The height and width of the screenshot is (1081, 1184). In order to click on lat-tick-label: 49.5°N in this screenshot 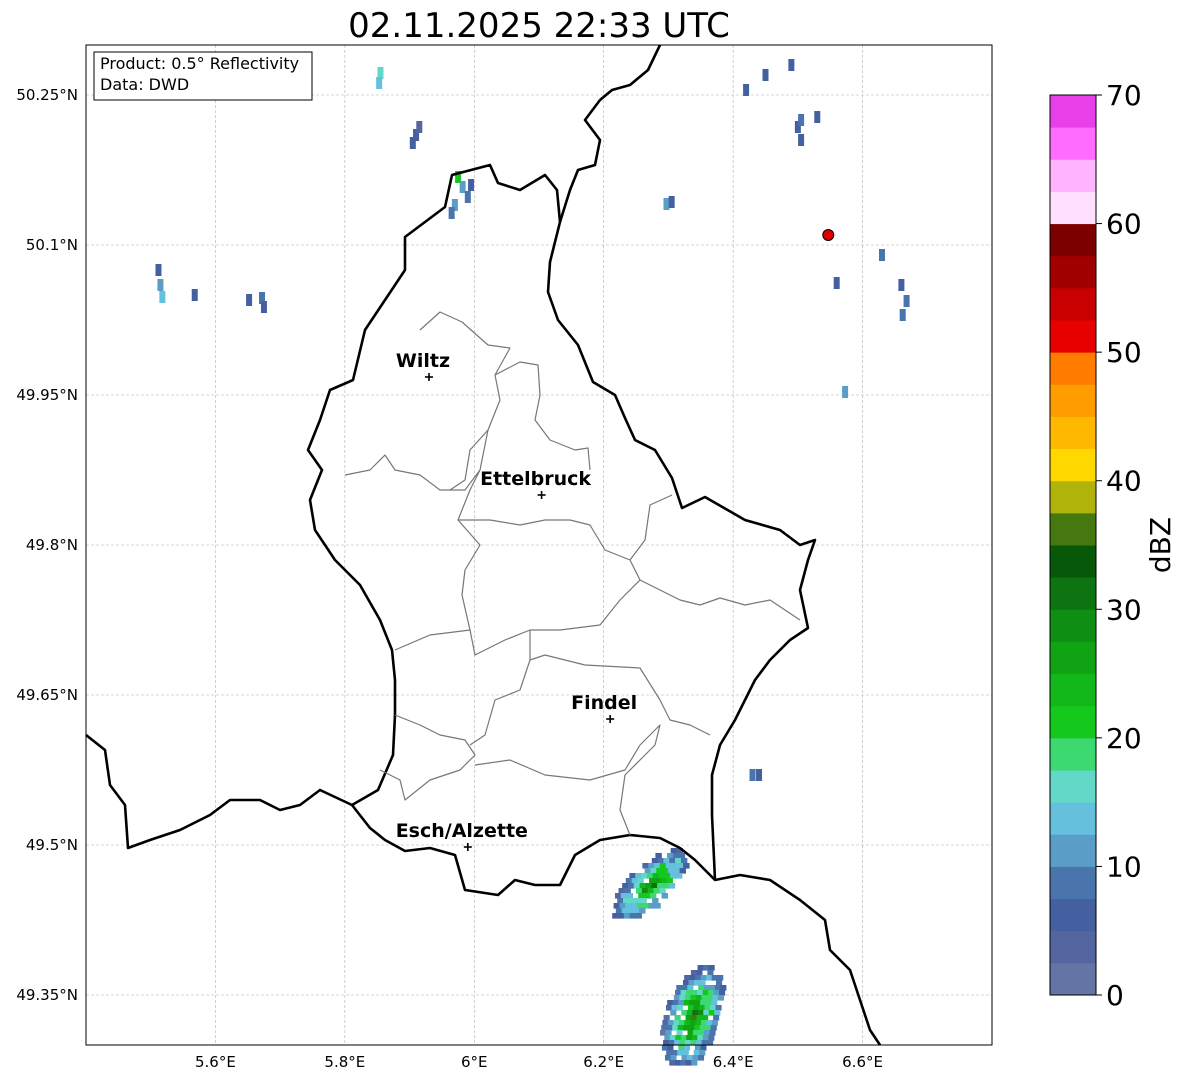, I will do `click(52, 845)`.